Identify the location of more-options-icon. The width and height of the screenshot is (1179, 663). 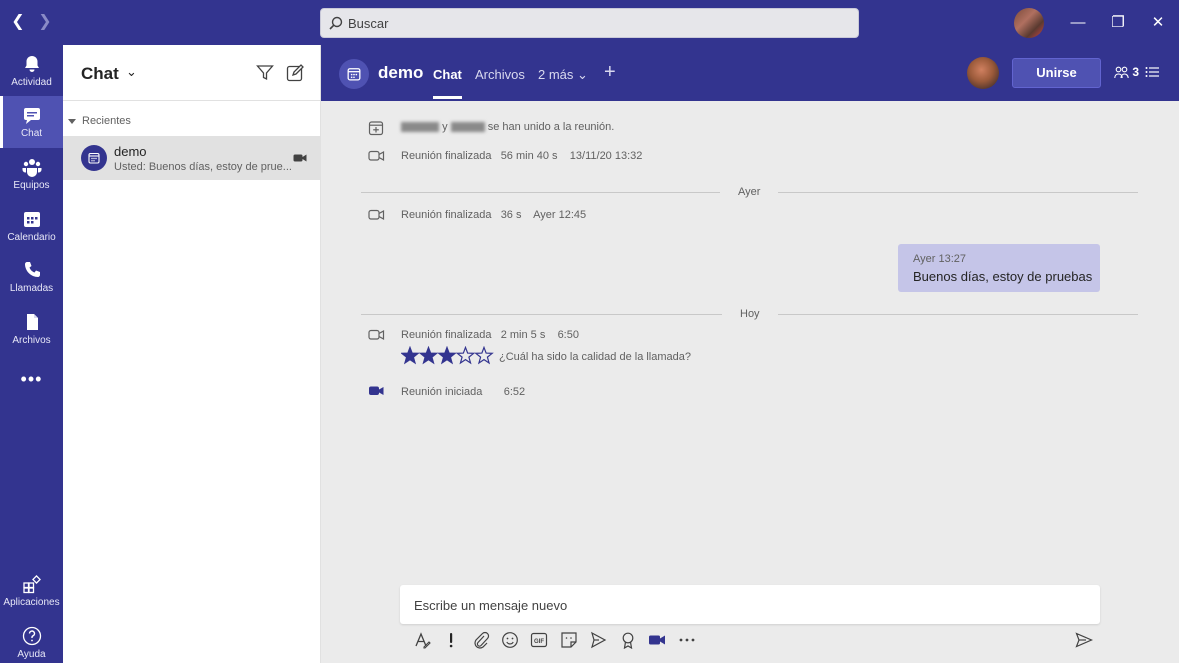
(687, 640).